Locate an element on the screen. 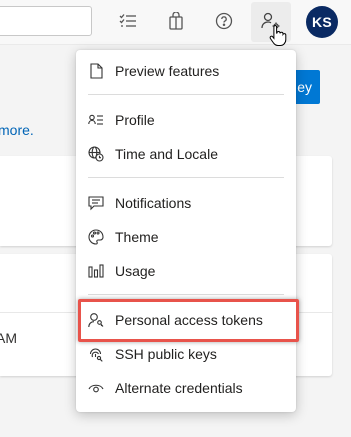 This screenshot has height=437, width=351. help-icon is located at coordinates (224, 21).